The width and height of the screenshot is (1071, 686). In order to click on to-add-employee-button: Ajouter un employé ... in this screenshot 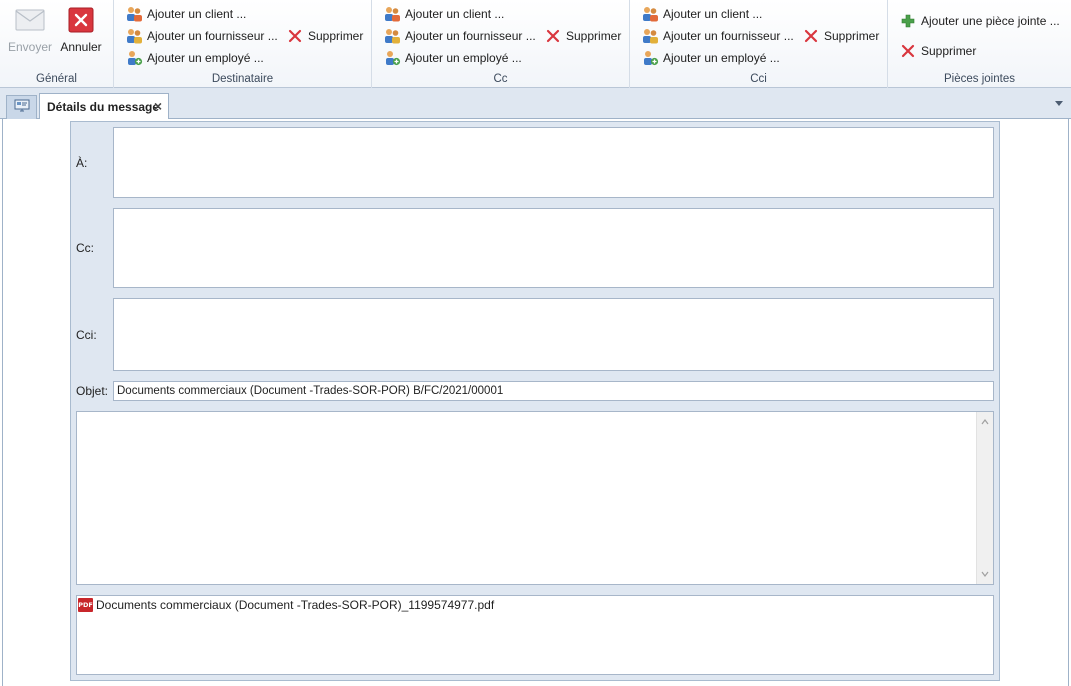, I will do `click(194, 58)`.